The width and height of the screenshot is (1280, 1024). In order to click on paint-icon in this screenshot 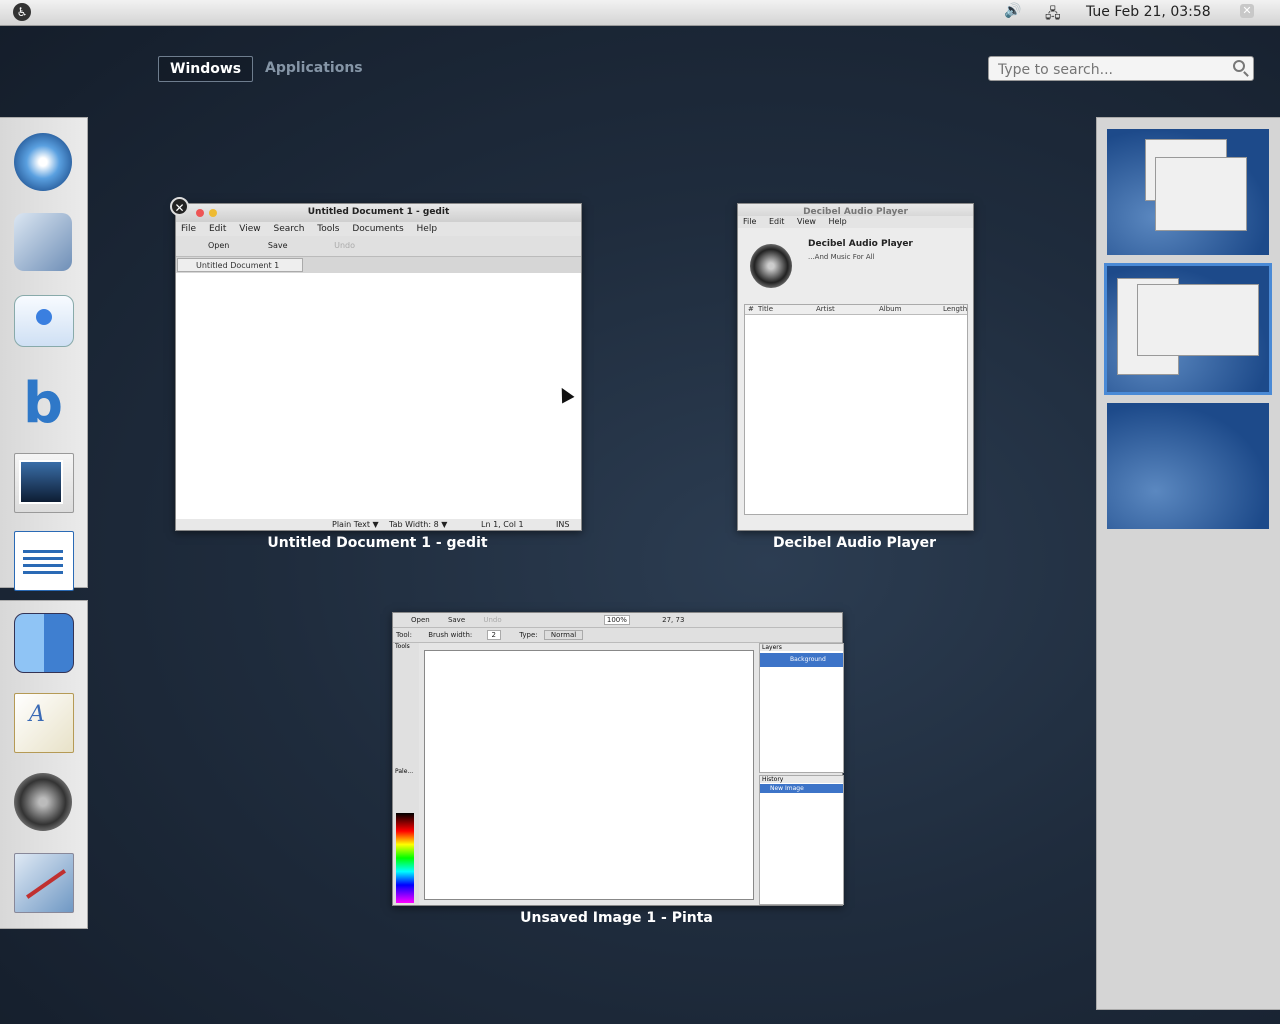, I will do `click(44, 883)`.